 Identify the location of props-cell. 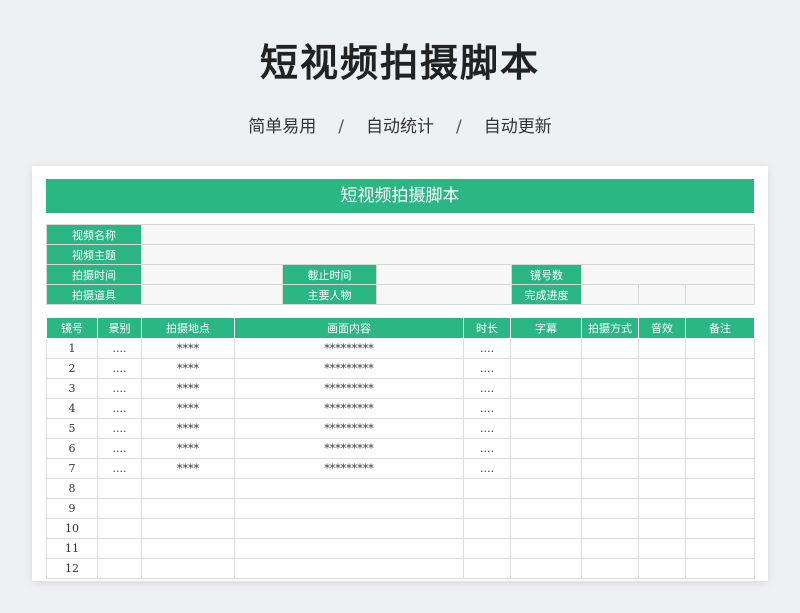
(212, 294).